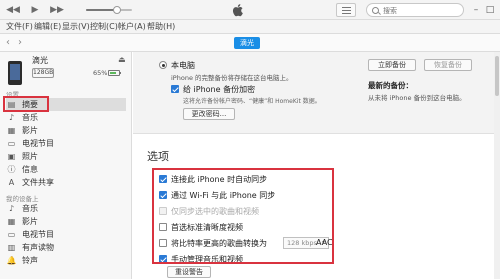  I want to click on sidebar-item-device-music: ♪ 音乐, so click(66, 208).